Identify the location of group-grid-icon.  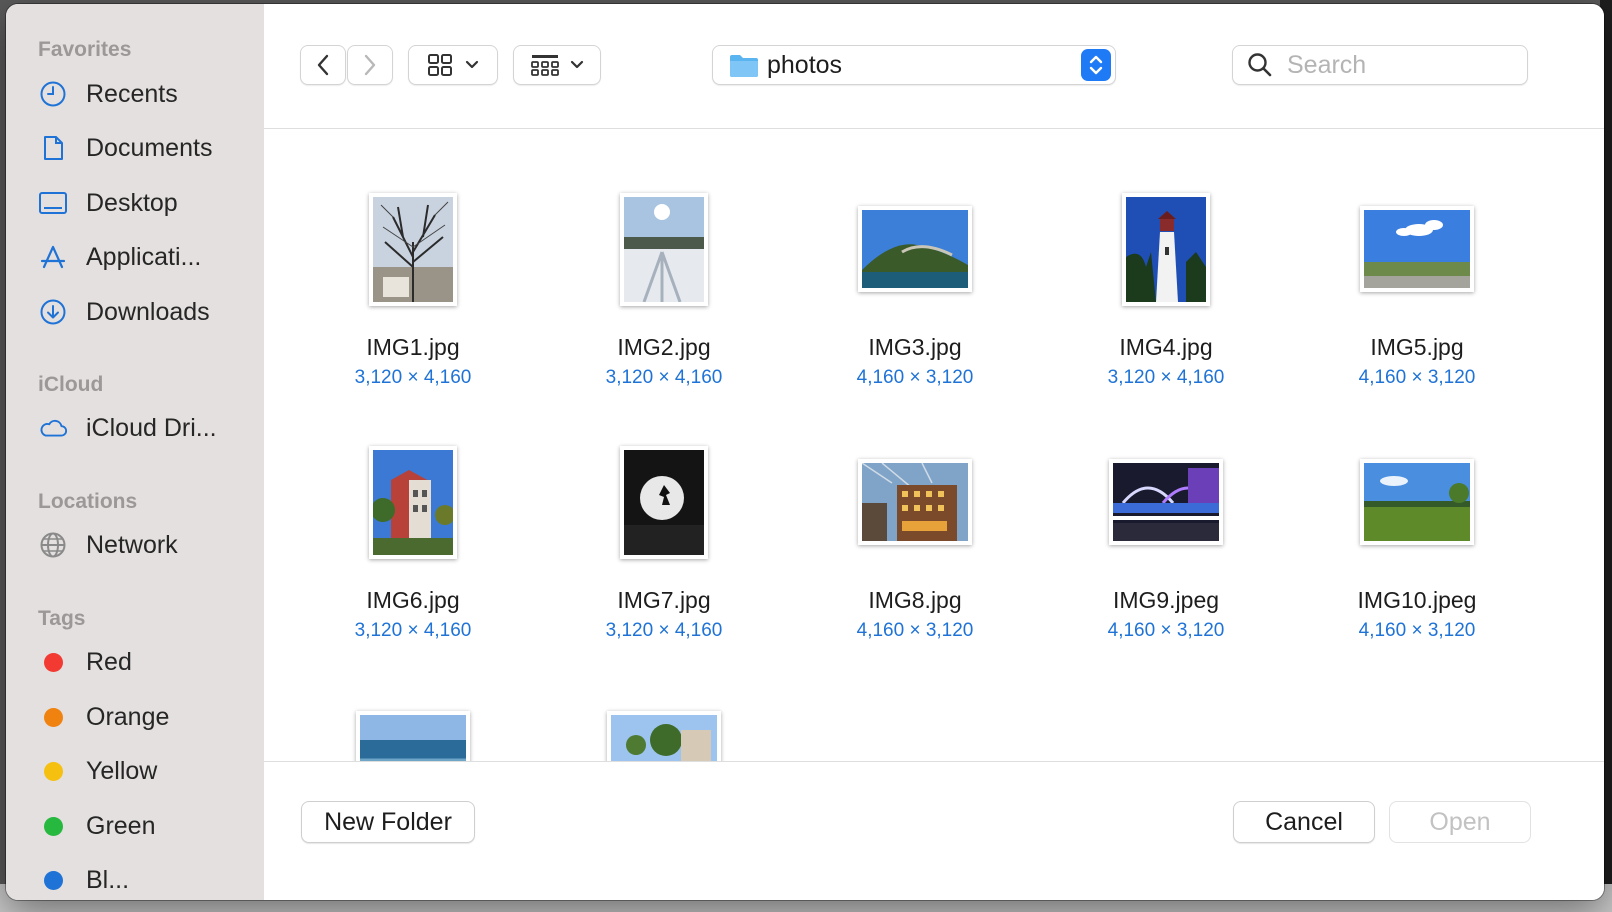
(545, 65).